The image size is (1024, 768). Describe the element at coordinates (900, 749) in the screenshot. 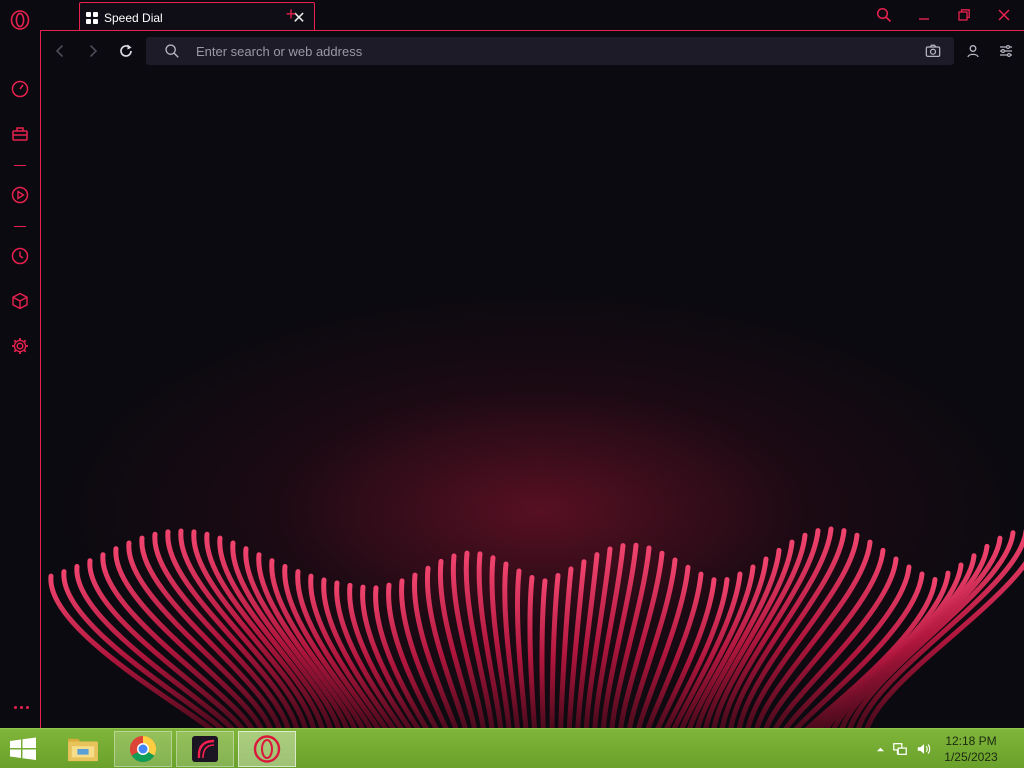

I see `network-icon` at that location.